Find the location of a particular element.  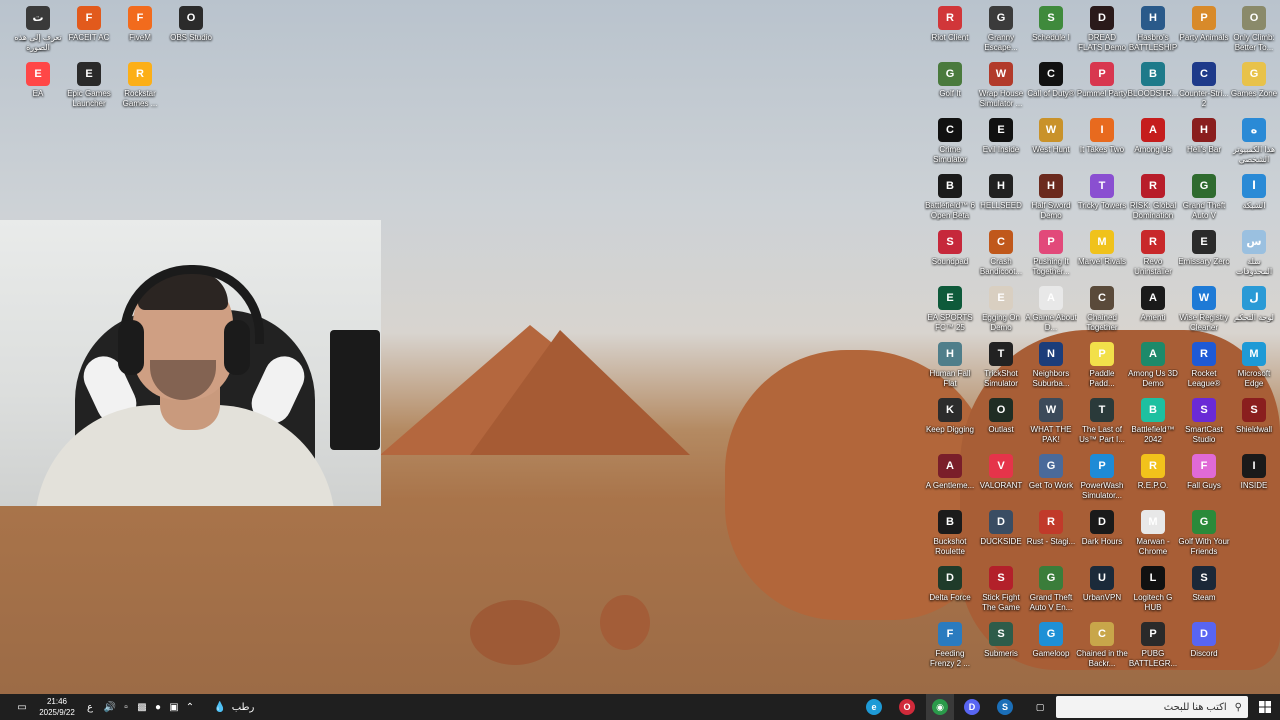

taskbar-app-chrome: ◉ is located at coordinates (940, 707).